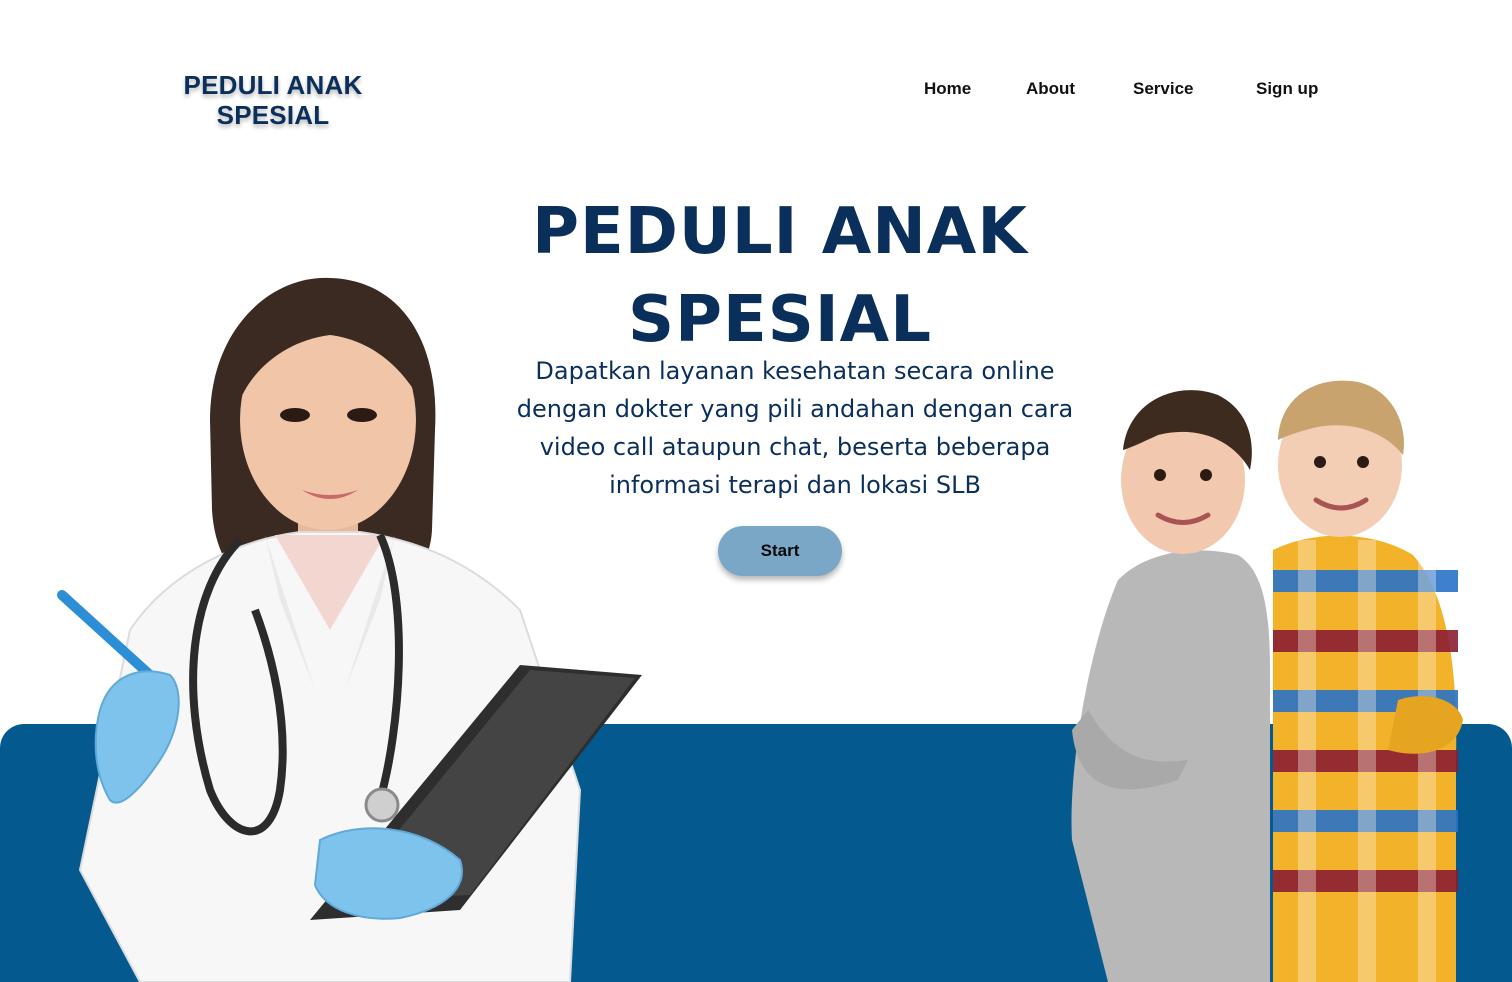 This screenshot has height=982, width=1512. I want to click on doctor-eye-left, so click(295, 415).